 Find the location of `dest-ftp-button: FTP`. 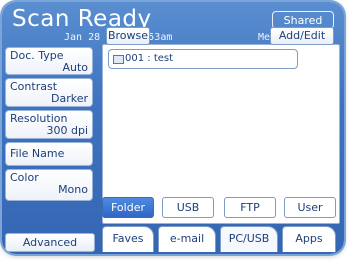

dest-ftp-button: FTP is located at coordinates (250, 207).